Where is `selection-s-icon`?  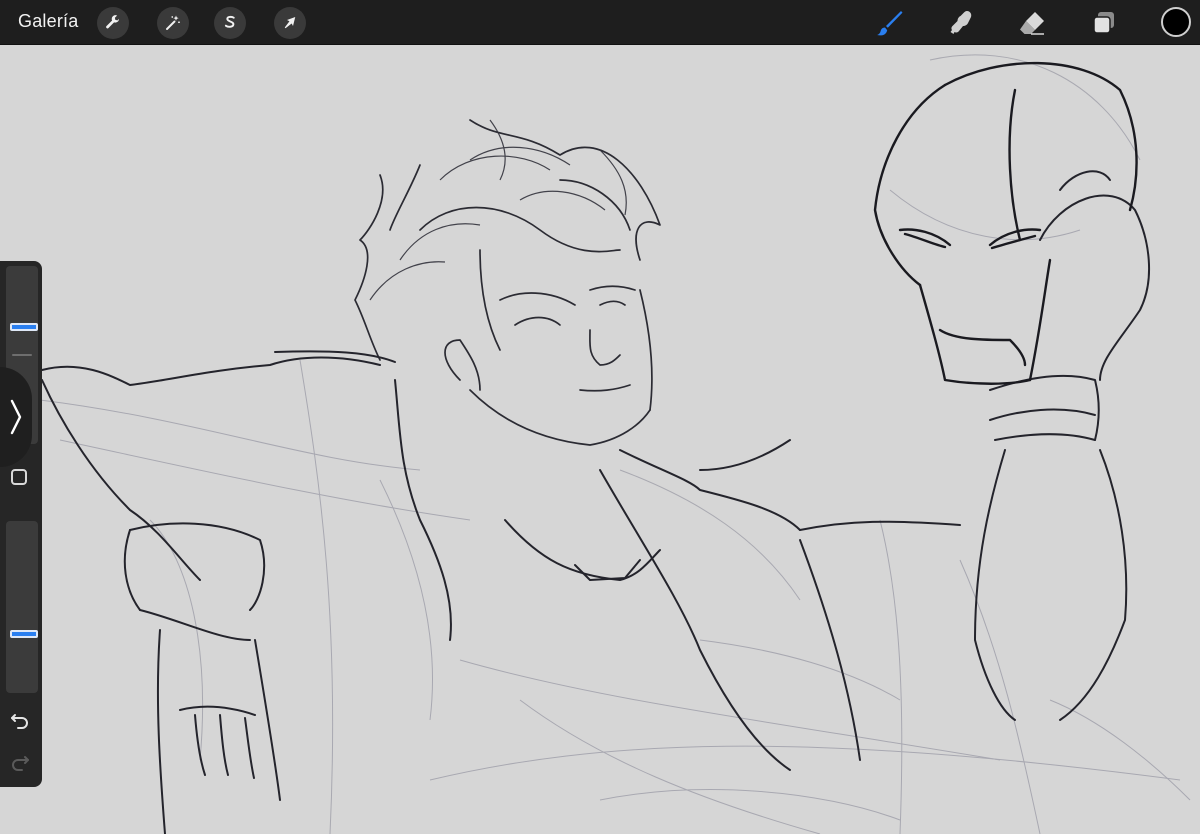
selection-s-icon is located at coordinates (229, 21).